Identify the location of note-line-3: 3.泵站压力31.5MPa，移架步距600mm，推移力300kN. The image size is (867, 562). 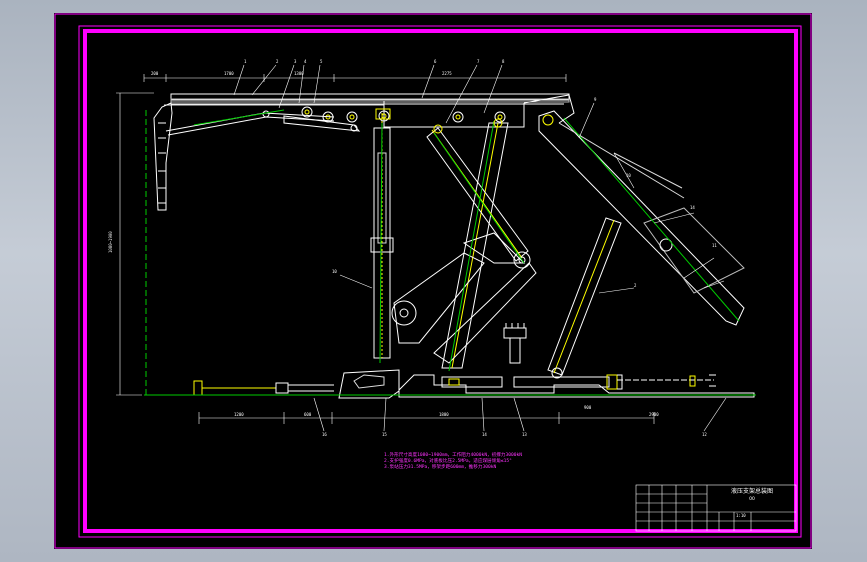
(440, 467).